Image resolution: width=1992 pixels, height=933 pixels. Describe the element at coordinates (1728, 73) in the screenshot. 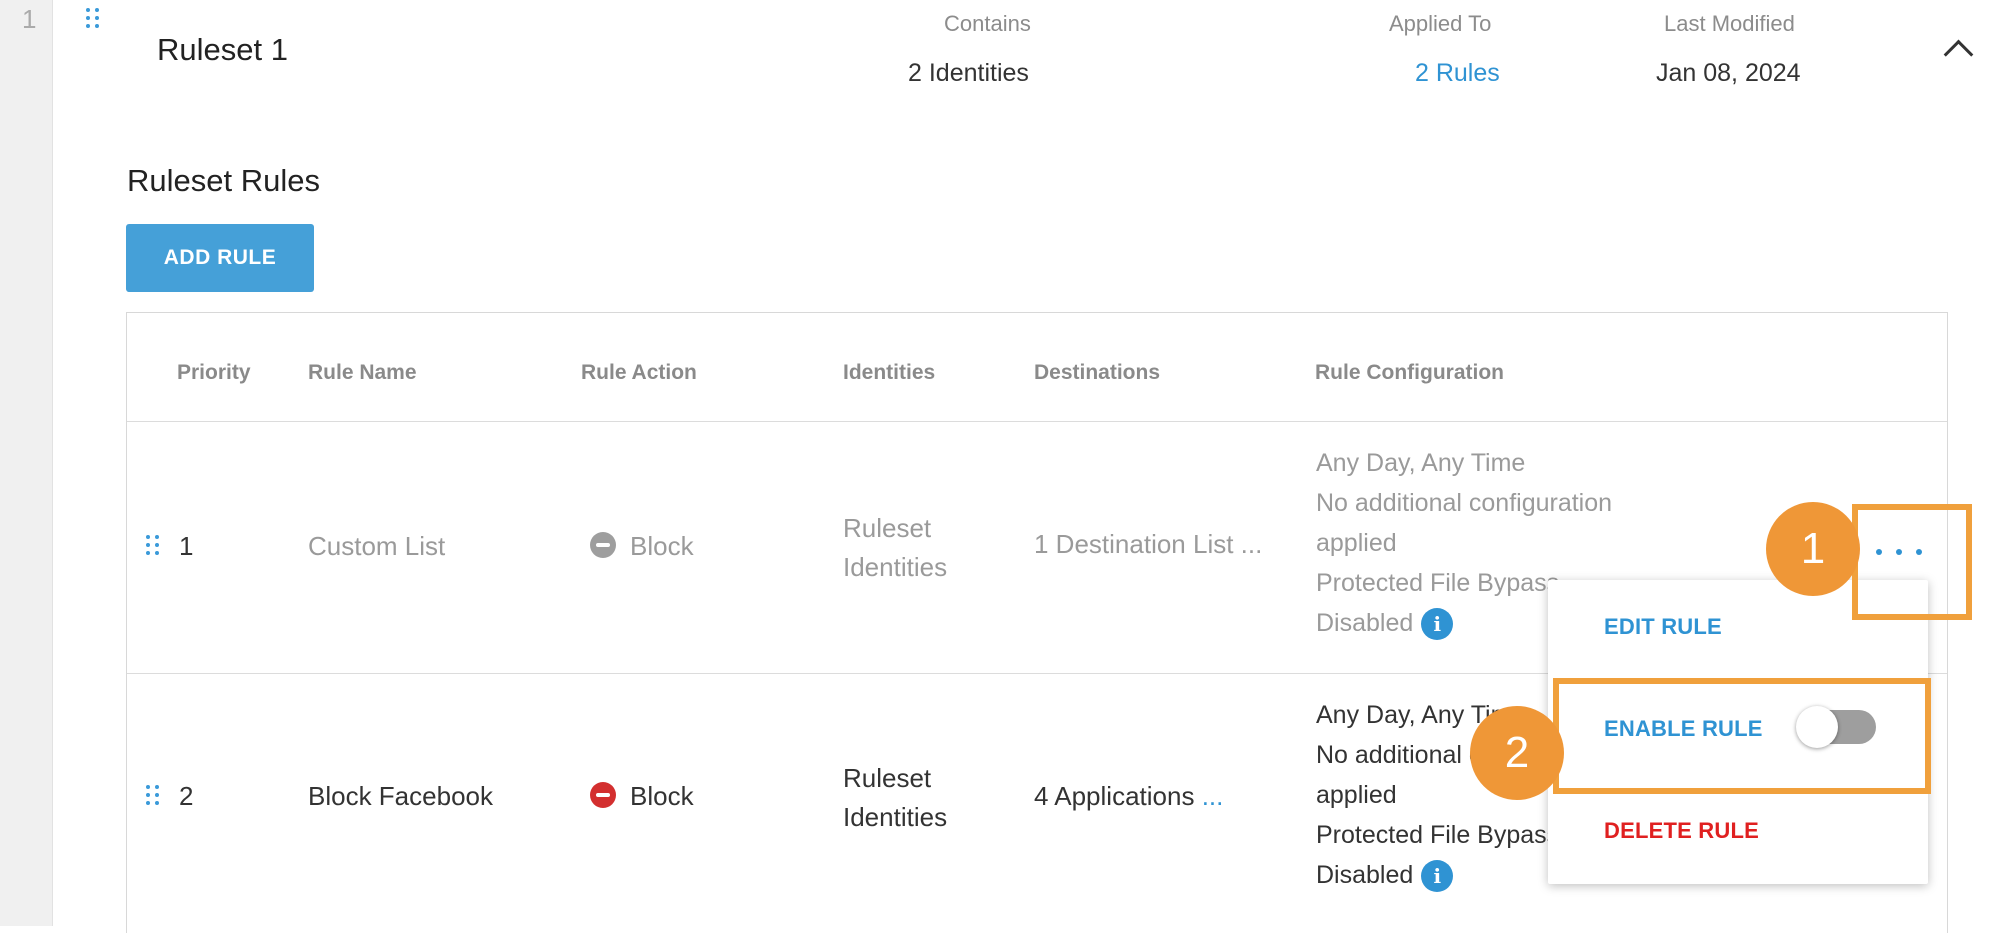

I see `last-modified-value: Jan 08, 2024` at that location.